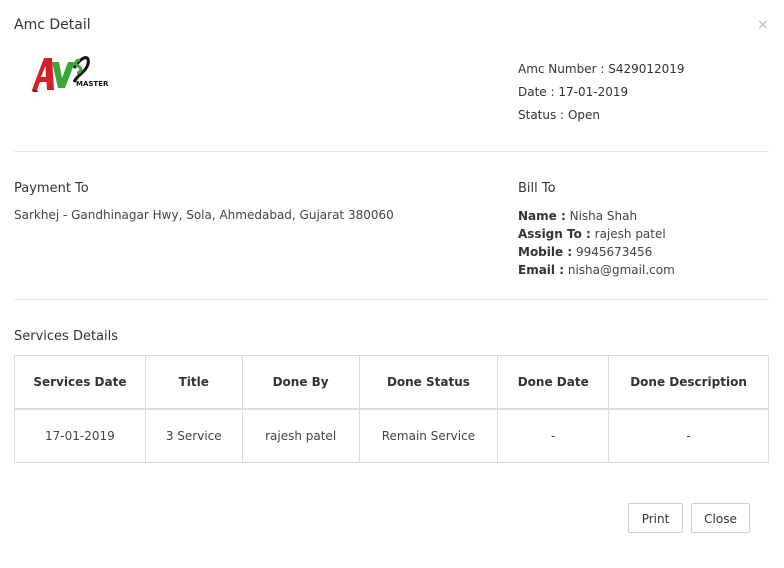 Image resolution: width=784 pixels, height=568 pixels. What do you see at coordinates (554, 234) in the screenshot?
I see `assign-label: Assign To :` at bounding box center [554, 234].